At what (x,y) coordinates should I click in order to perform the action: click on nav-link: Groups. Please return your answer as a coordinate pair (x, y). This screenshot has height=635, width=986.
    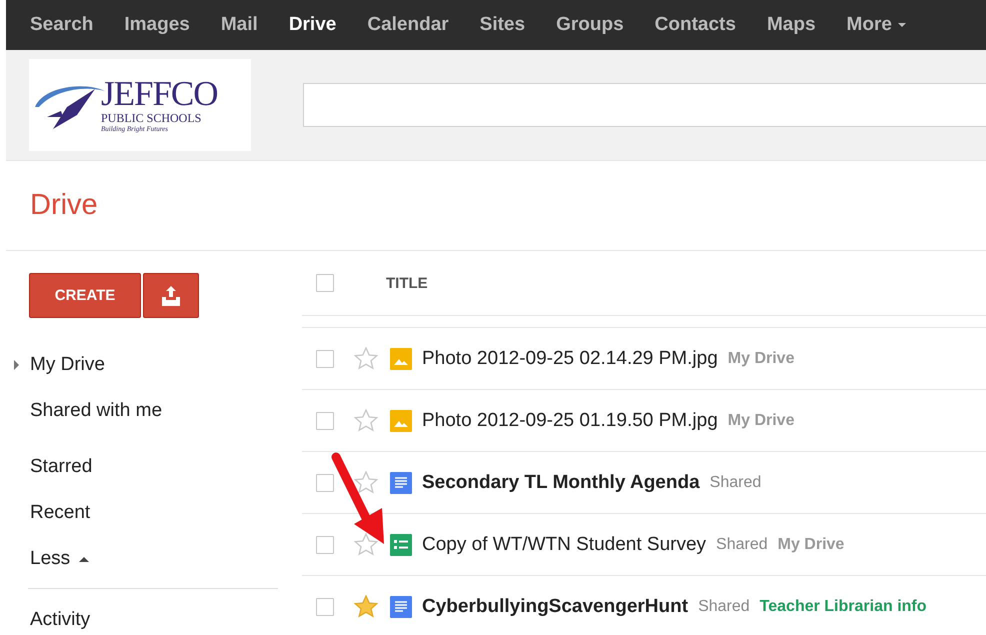
    Looking at the image, I should click on (590, 25).